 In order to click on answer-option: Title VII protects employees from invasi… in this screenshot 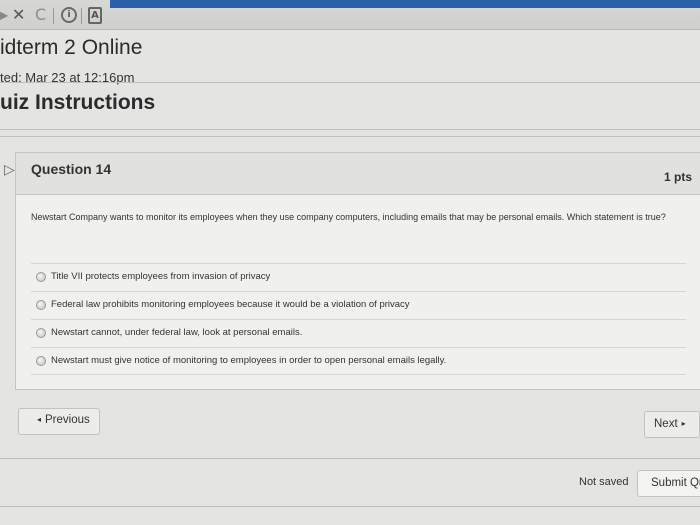, I will do `click(358, 277)`.